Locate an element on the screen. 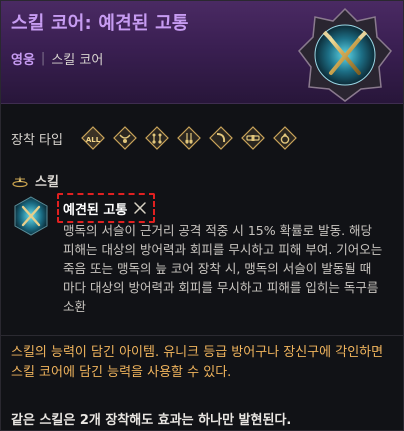 The image size is (404, 431). drop-earring-icon is located at coordinates (189, 138).